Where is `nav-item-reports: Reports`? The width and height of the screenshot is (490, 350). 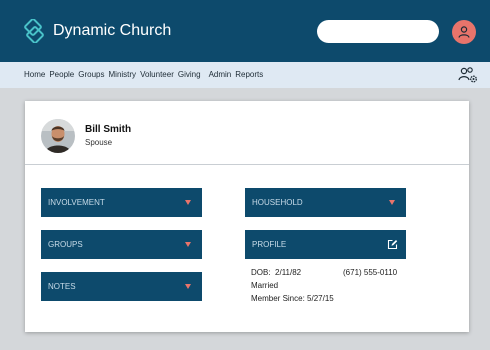 nav-item-reports: Reports is located at coordinates (249, 75).